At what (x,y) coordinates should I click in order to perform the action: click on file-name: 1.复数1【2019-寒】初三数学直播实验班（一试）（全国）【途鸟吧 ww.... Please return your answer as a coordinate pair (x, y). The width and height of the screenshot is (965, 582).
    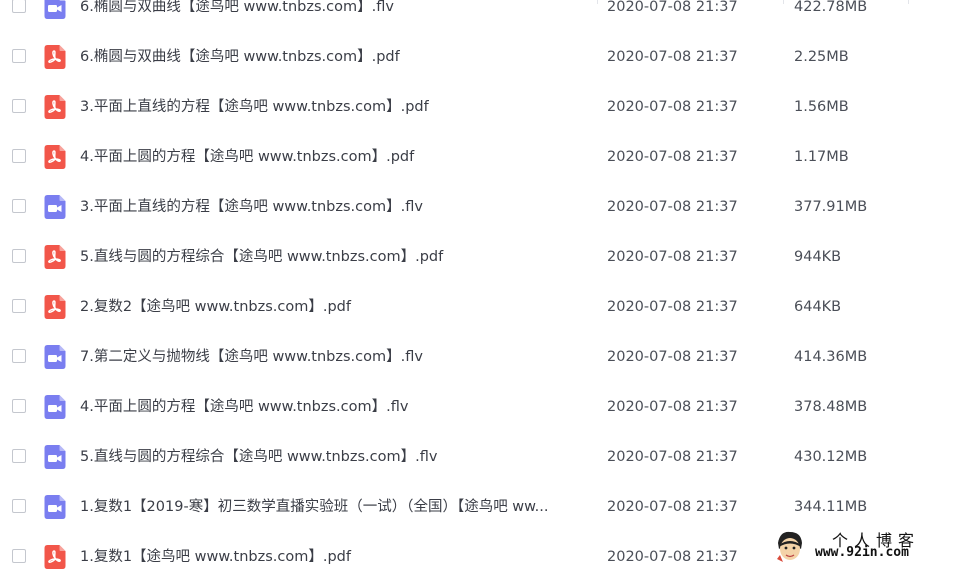
    Looking at the image, I should click on (330, 507).